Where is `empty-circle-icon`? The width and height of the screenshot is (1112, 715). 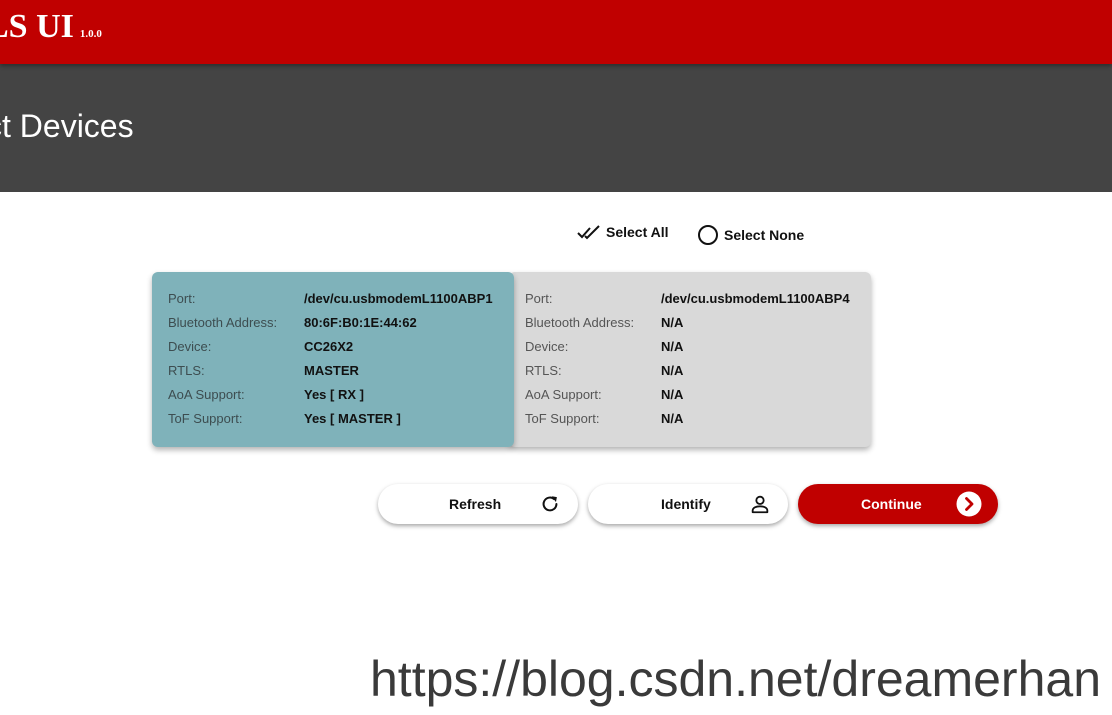 empty-circle-icon is located at coordinates (708, 235).